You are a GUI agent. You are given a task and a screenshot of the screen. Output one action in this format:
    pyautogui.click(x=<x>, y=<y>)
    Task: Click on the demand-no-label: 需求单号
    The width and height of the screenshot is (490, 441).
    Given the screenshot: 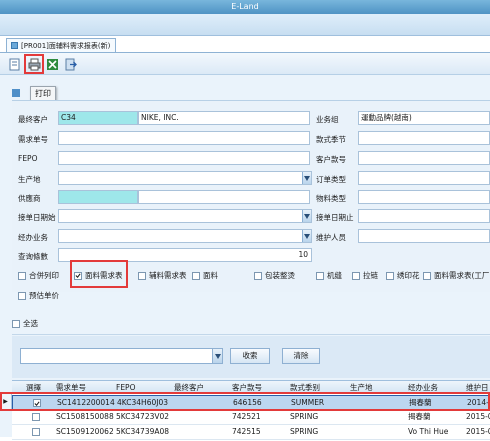 What is the action you would take?
    pyautogui.click(x=33, y=139)
    